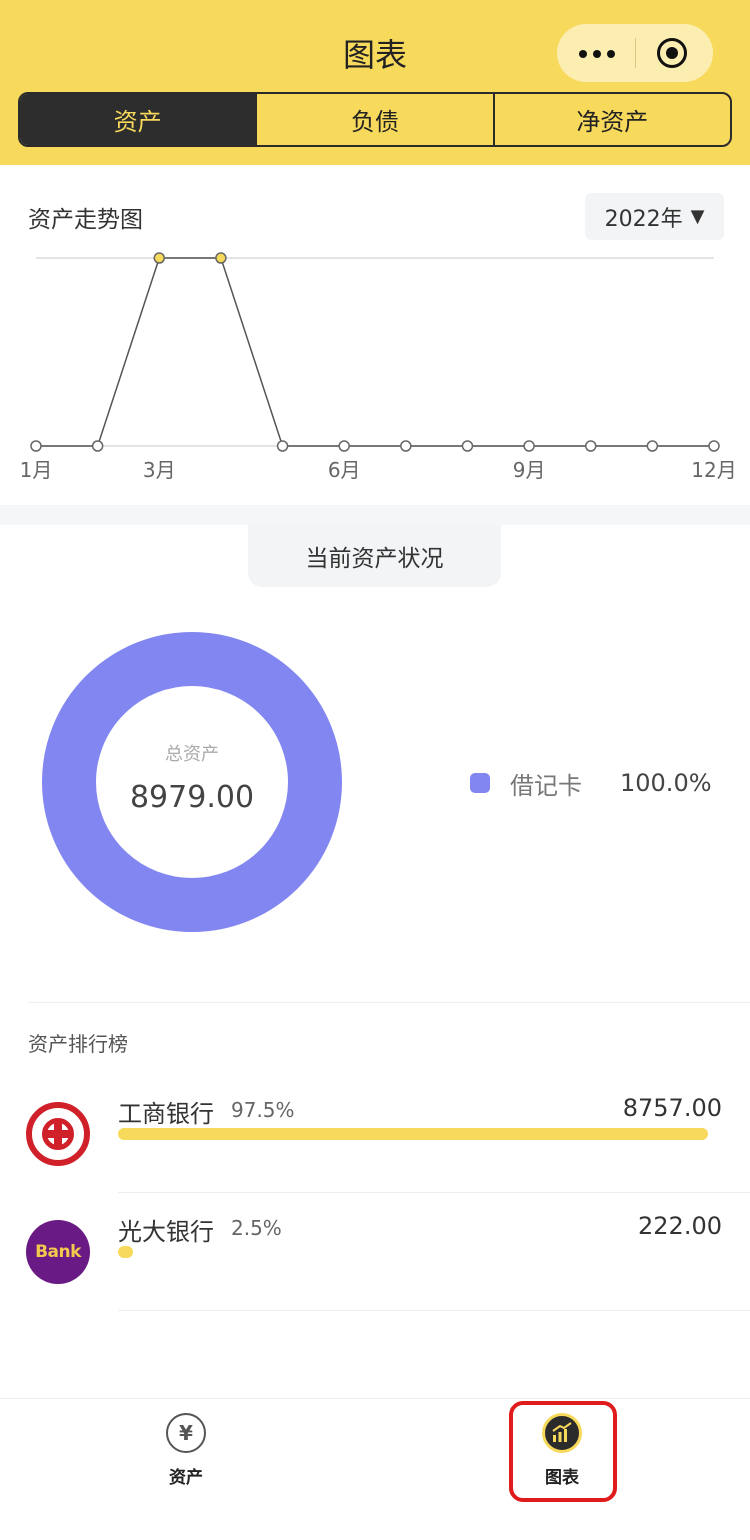 The width and height of the screenshot is (750, 1540). Describe the element at coordinates (78, 1044) in the screenshot. I see `ranking-title: 资产排行榜` at that location.